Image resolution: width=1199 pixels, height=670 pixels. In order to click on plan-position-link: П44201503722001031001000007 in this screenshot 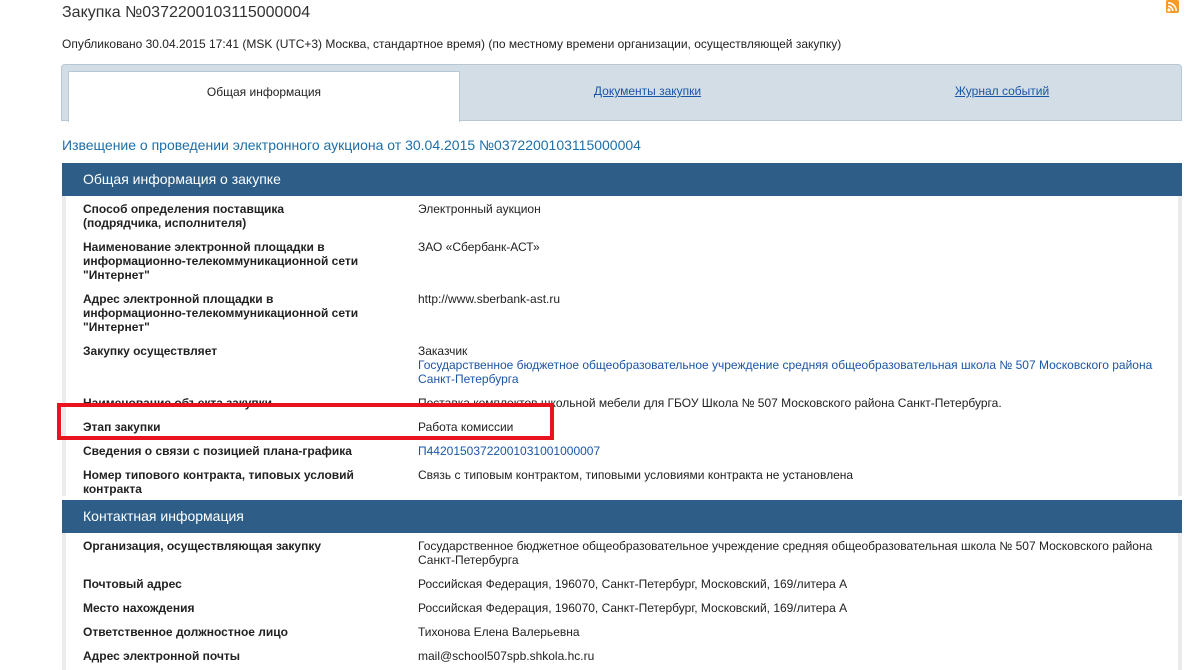, I will do `click(509, 451)`.